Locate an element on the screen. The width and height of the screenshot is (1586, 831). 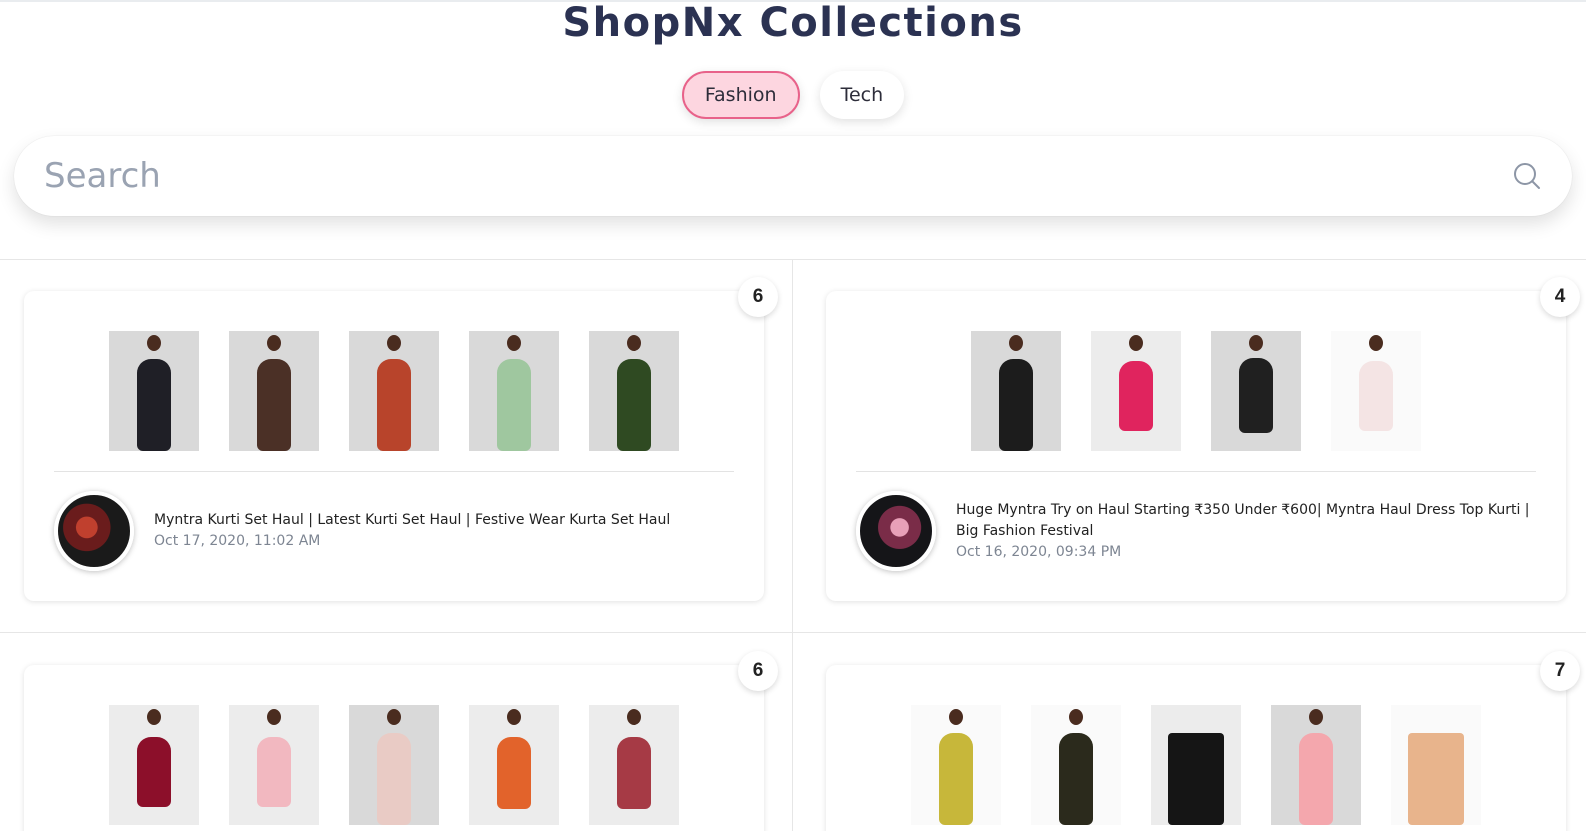
category-tabs: Fashion Tech is located at coordinates (793, 95).